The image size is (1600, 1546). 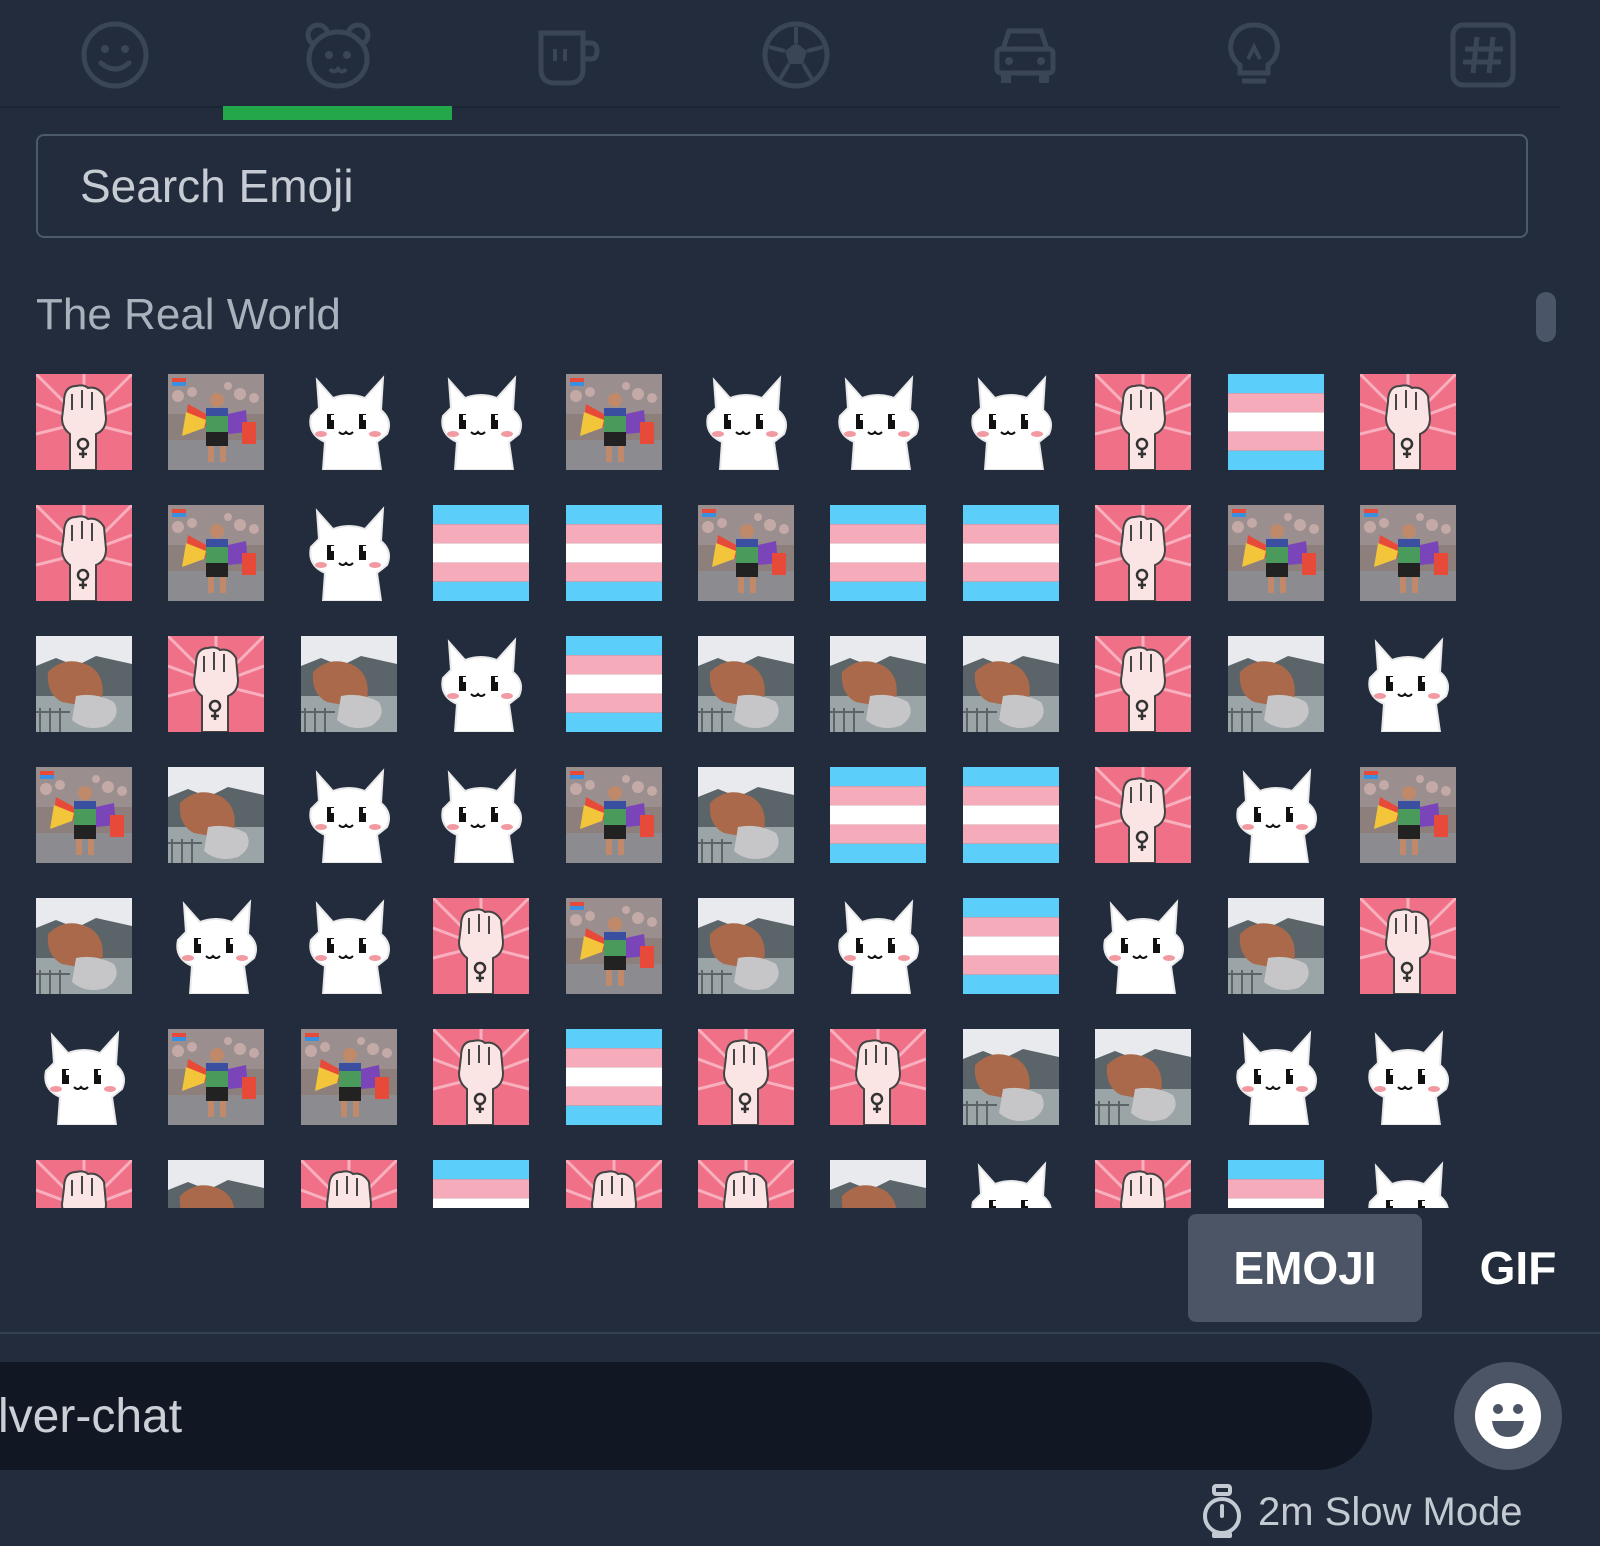 I want to click on message-input: lver-chat, so click(x=686, y=1416).